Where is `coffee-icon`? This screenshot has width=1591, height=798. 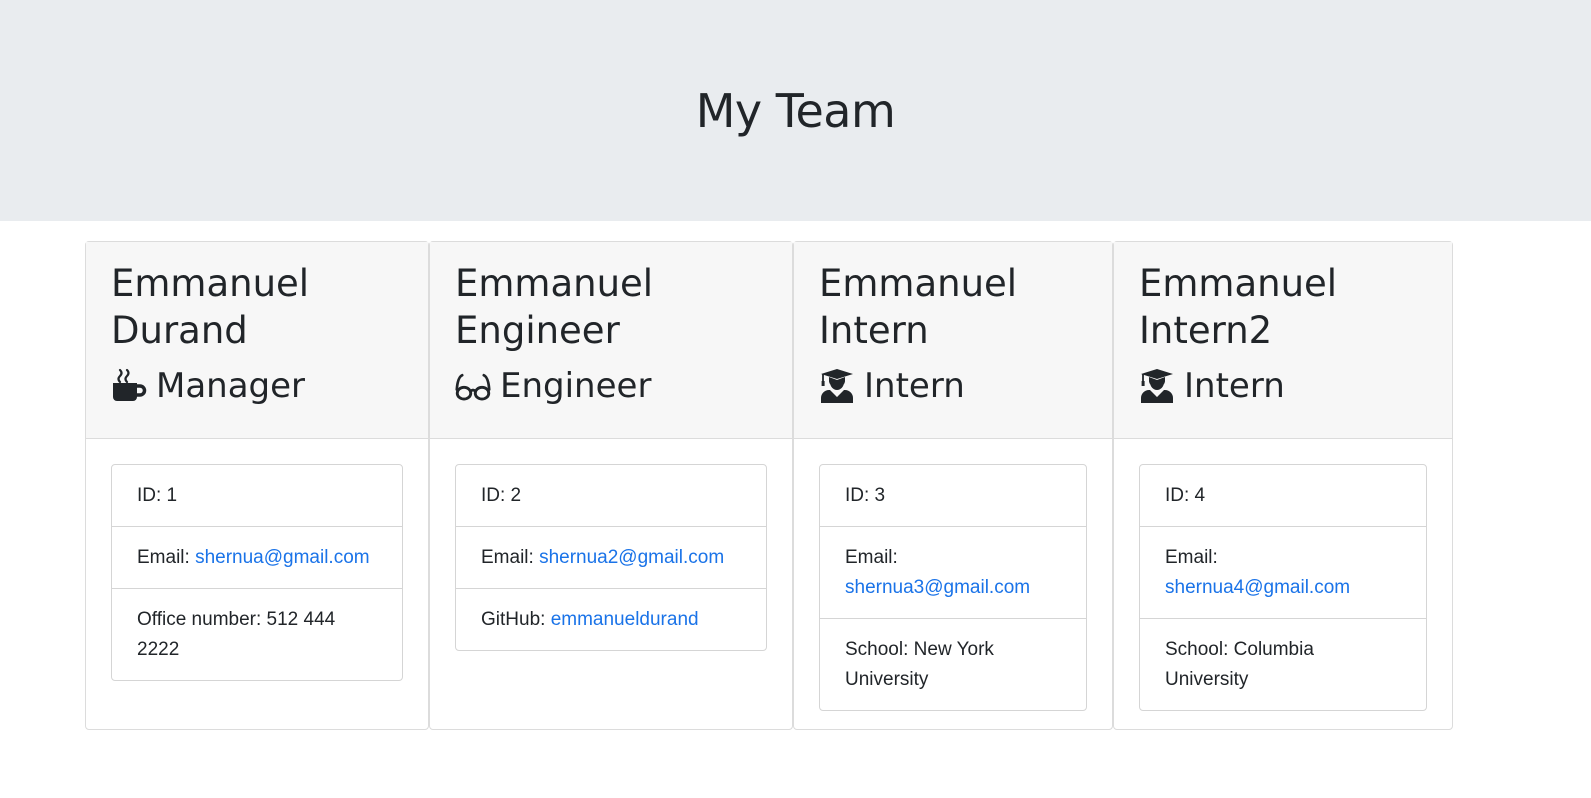 coffee-icon is located at coordinates (129, 386).